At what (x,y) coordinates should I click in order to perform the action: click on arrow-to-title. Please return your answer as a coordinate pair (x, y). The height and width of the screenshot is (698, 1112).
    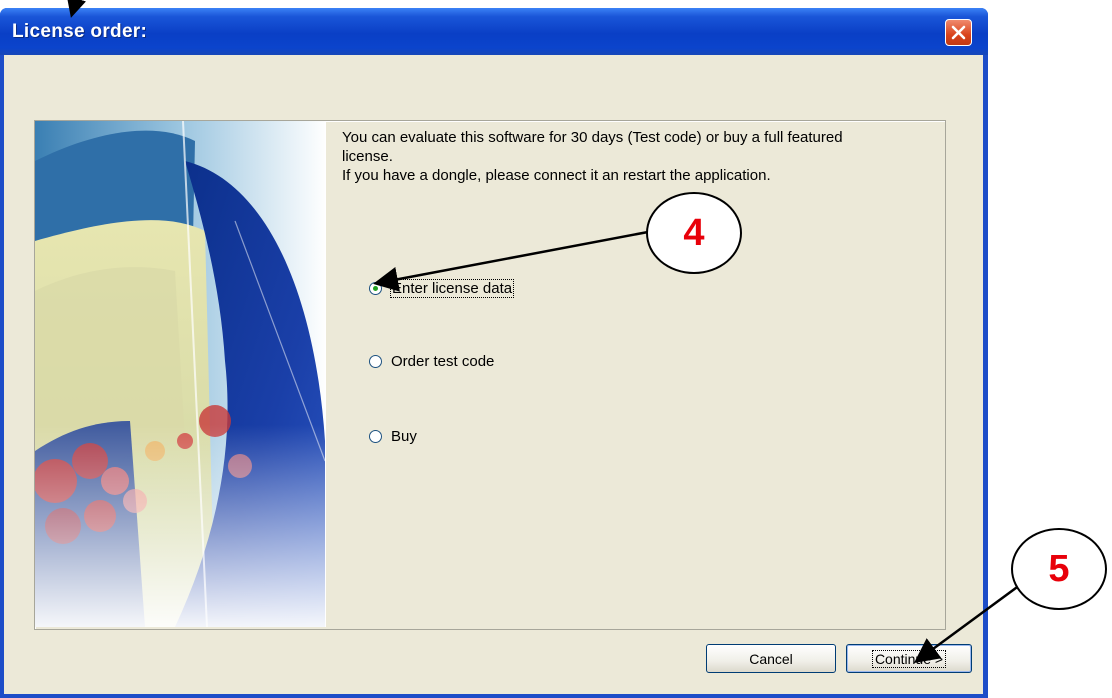
    Looking at the image, I should click on (76, 9).